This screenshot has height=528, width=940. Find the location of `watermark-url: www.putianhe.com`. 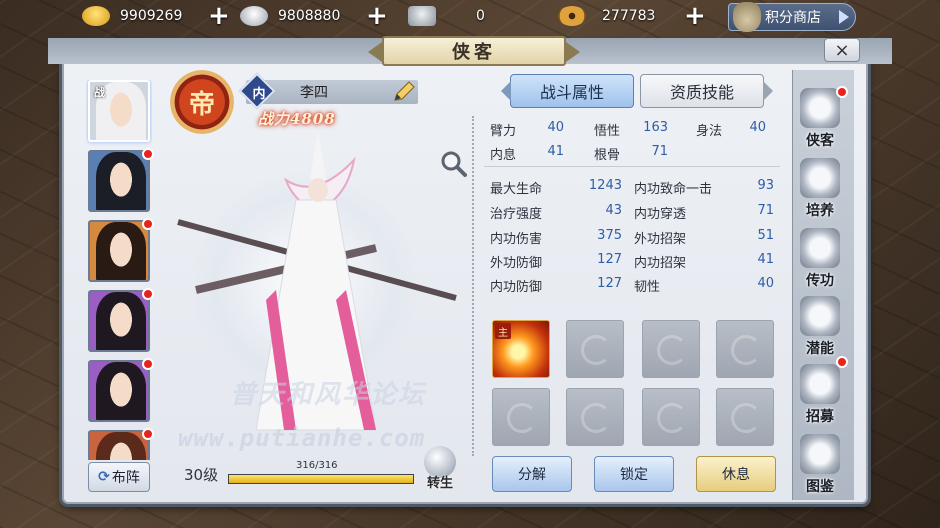

watermark-url: www.putianhe.com is located at coordinates (302, 438).